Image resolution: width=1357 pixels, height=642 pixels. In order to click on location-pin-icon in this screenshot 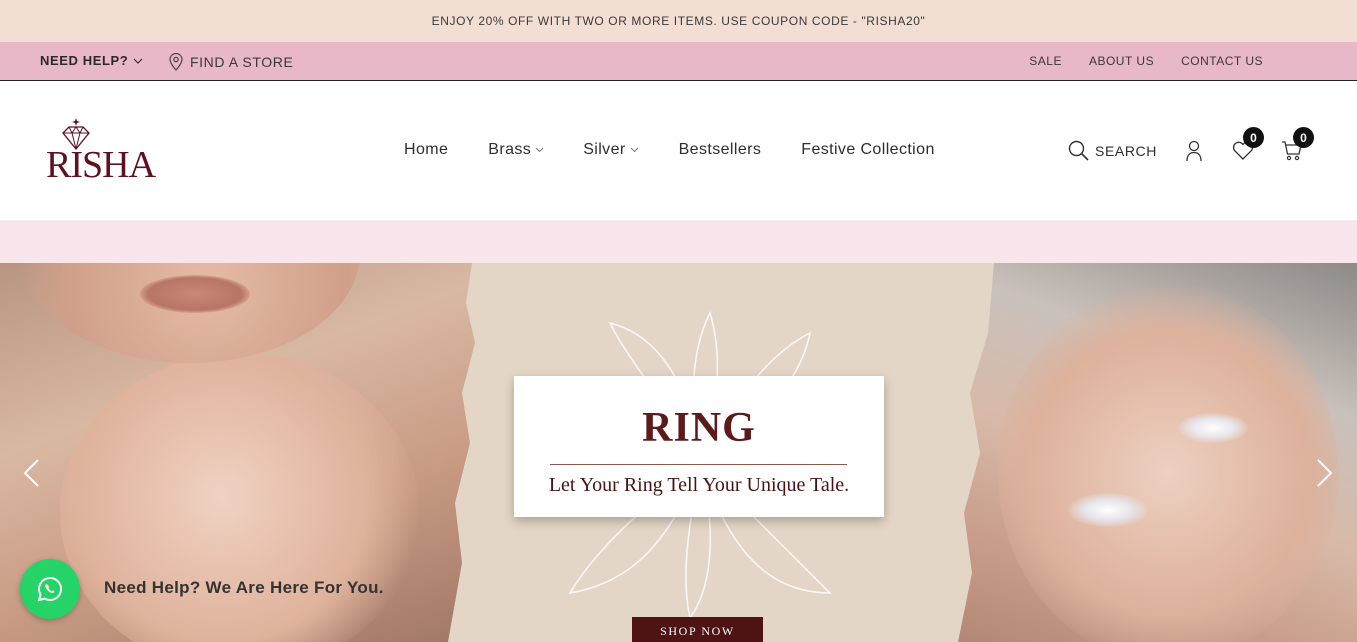, I will do `click(176, 62)`.